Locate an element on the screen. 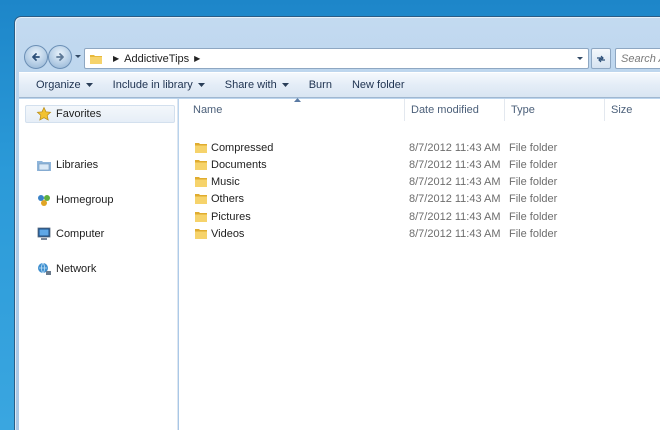  history-dropdown-icon is located at coordinates (78, 57).